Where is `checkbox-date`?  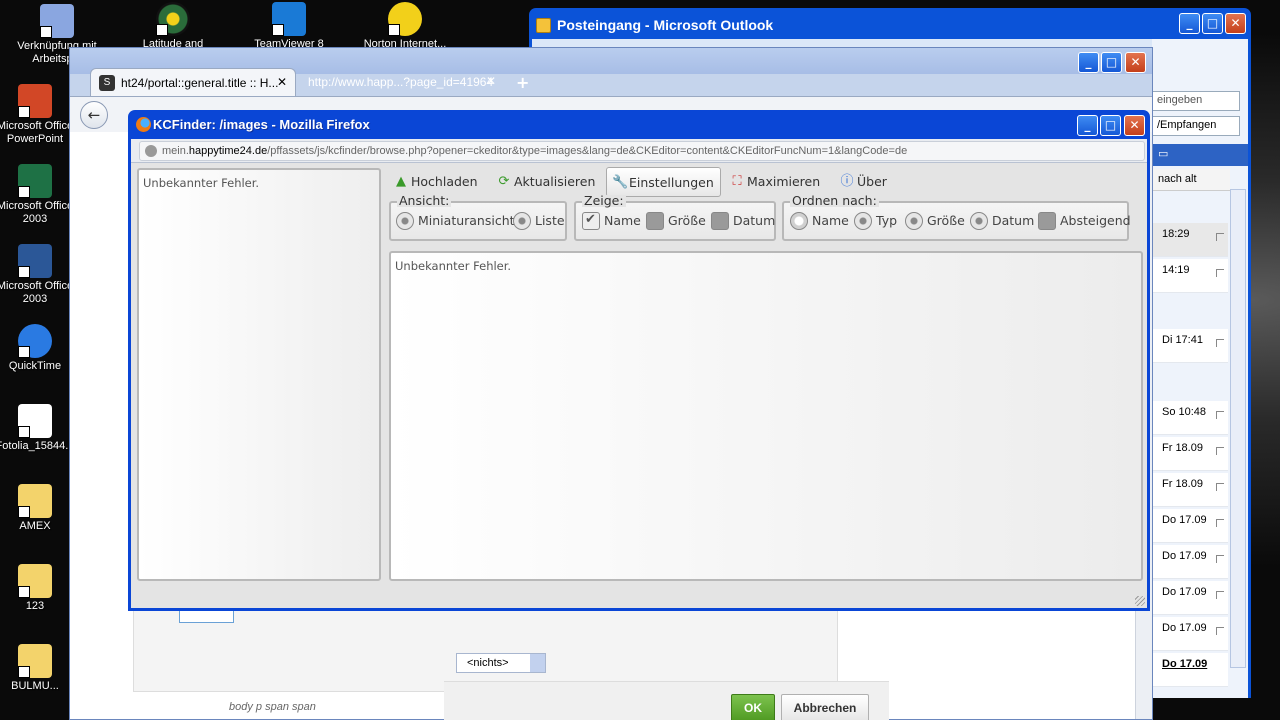 checkbox-date is located at coordinates (720, 221).